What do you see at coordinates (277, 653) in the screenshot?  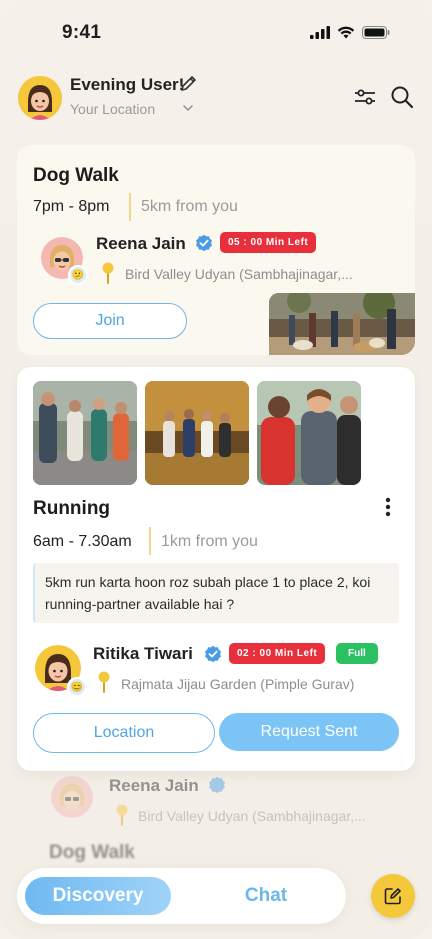 I see `time-left-badge: 02 : 00 Min Left` at bounding box center [277, 653].